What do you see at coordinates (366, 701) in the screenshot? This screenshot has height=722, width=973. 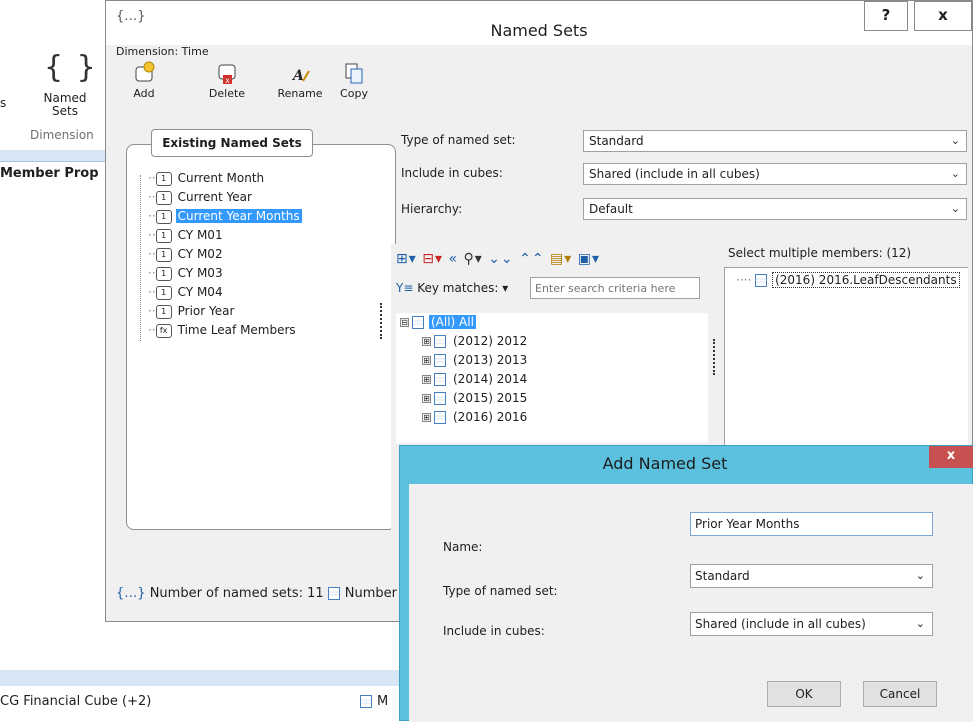 I see `document-icon` at bounding box center [366, 701].